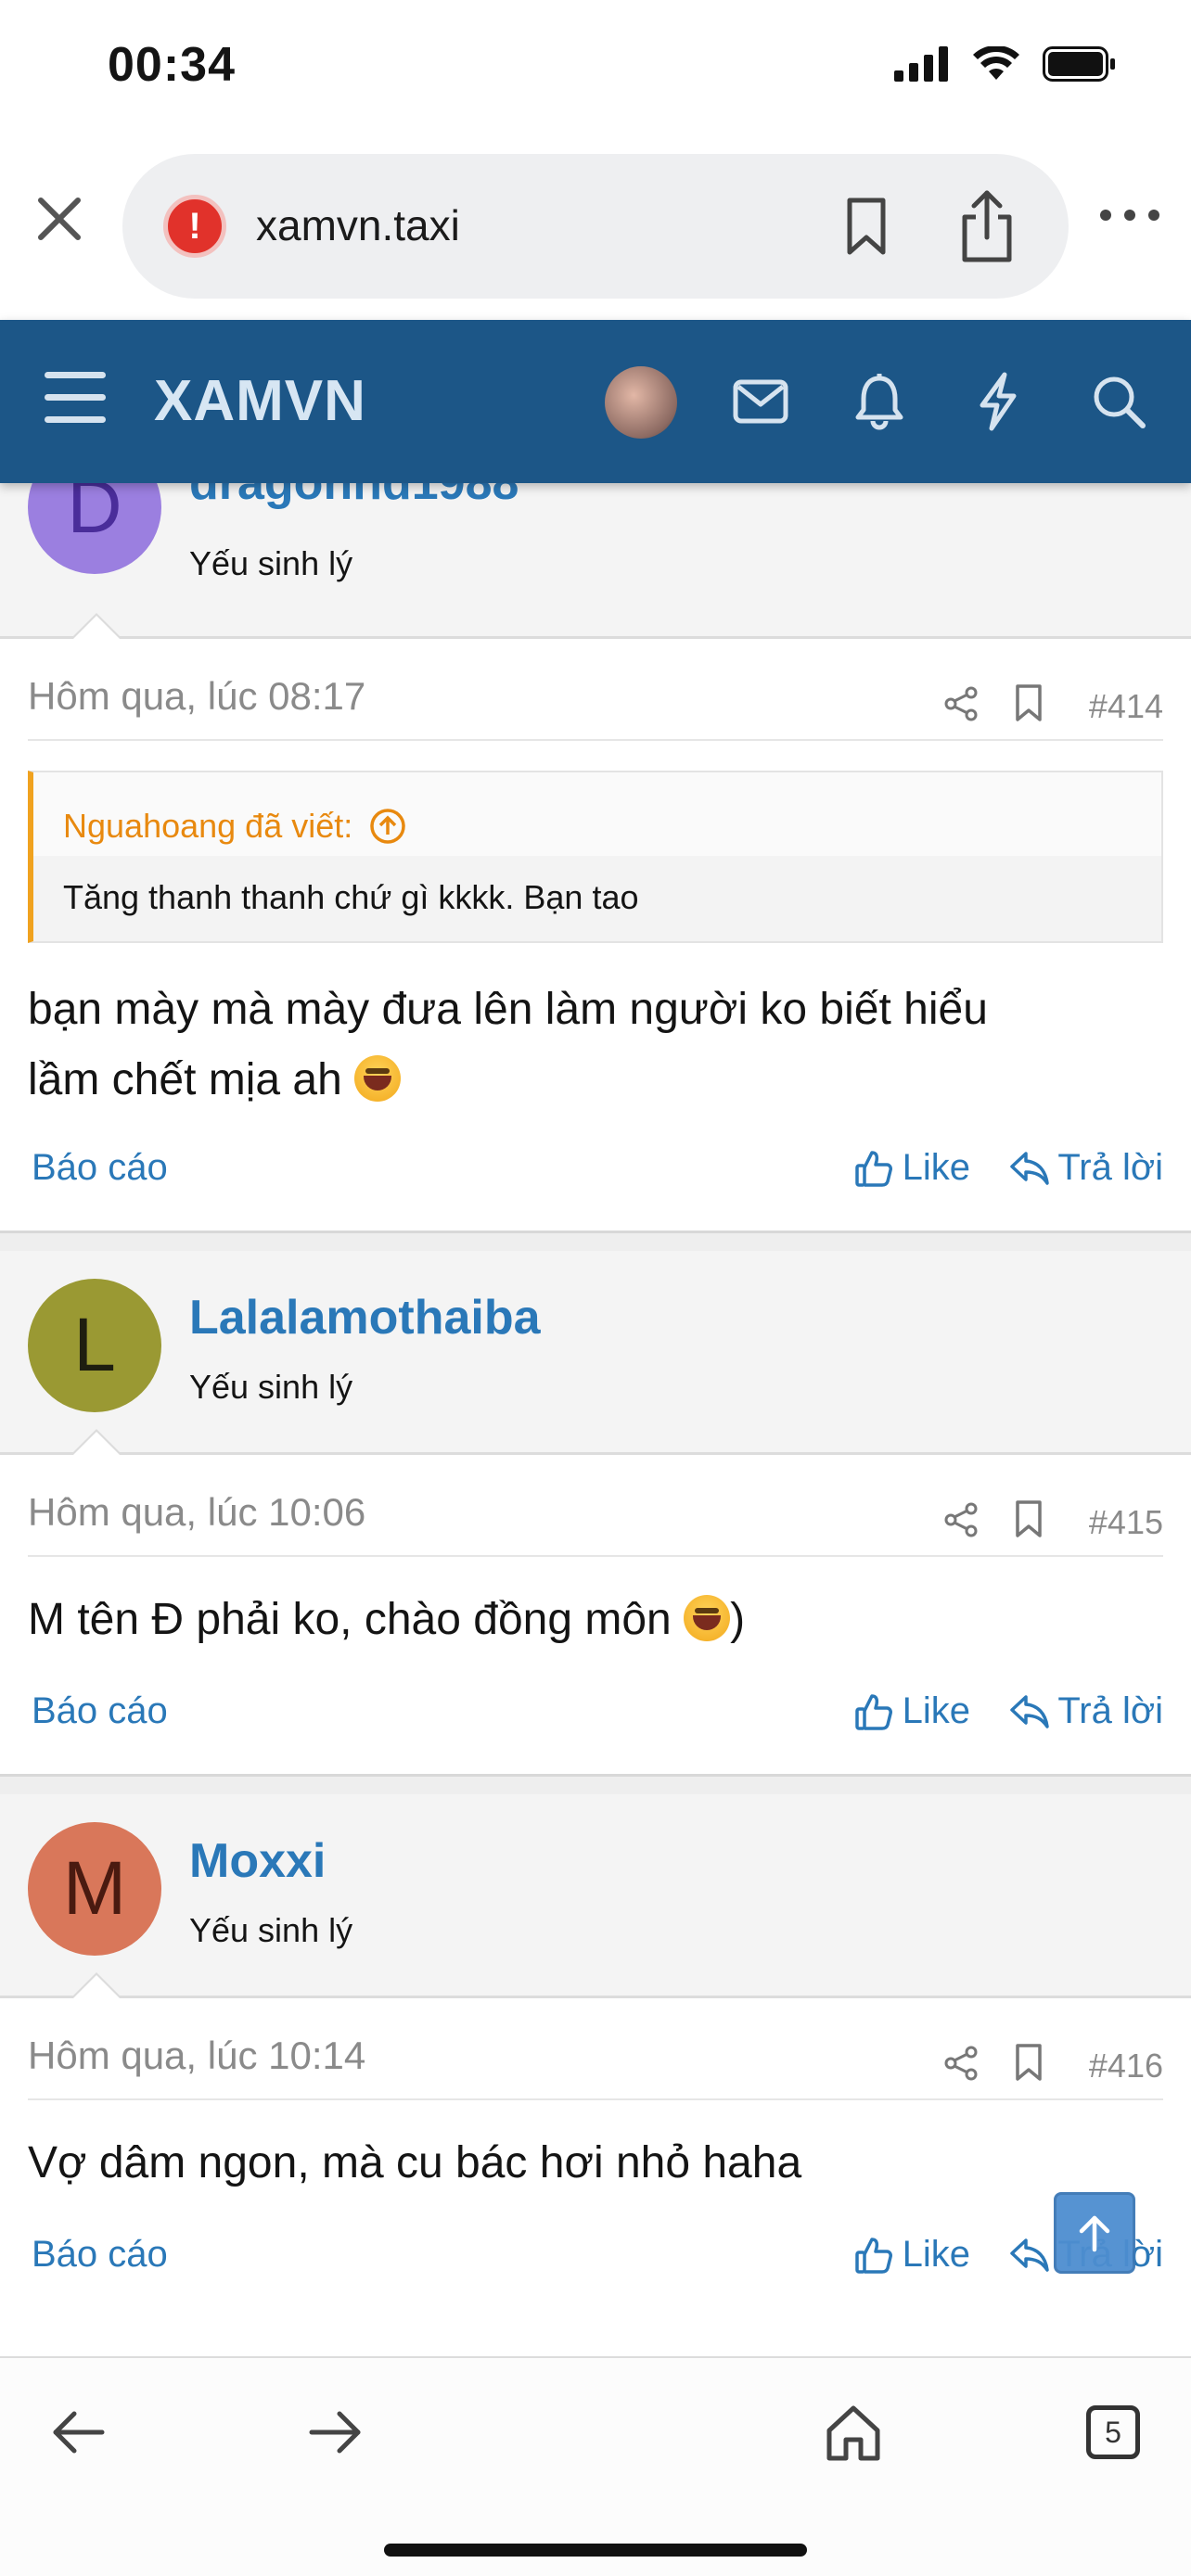  I want to click on url-text: xamvn.taxi, so click(358, 225).